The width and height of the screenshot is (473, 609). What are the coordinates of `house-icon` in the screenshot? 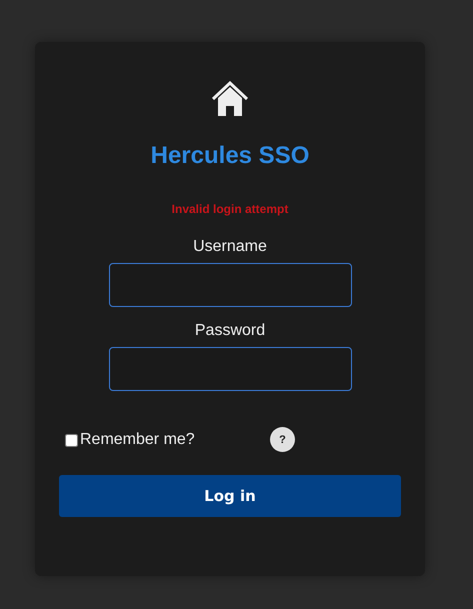 It's located at (230, 99).